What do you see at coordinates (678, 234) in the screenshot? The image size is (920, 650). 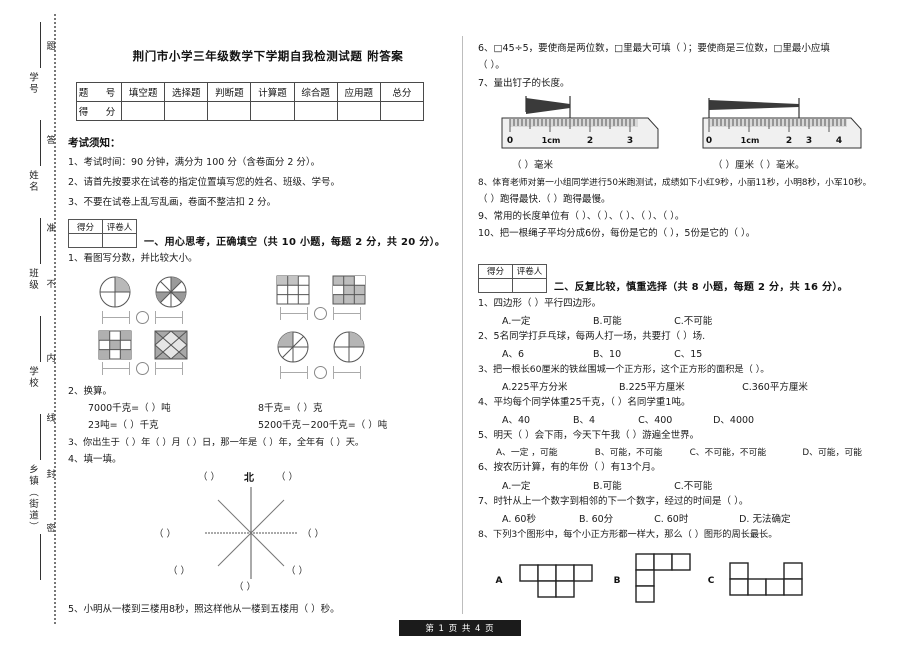 I see `question-1-10: 10、把一根绳子平均分成6份，每份是它的（ ），5份是它的（ ）。` at bounding box center [678, 234].